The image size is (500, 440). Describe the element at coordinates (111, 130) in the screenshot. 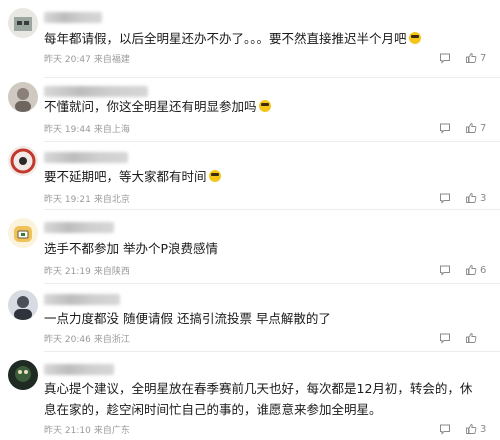

I see `comment-location: 来自上海` at that location.